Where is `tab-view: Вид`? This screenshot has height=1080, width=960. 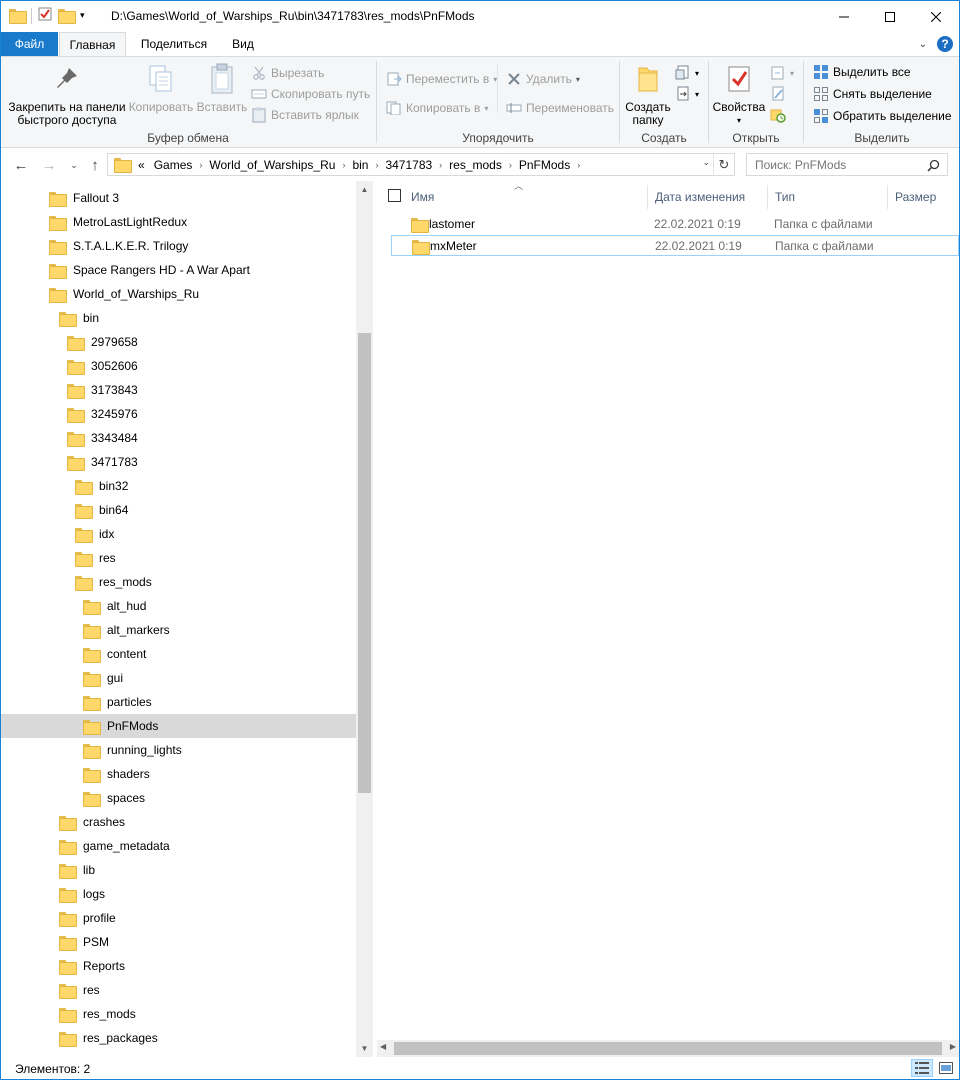 tab-view: Вид is located at coordinates (243, 44).